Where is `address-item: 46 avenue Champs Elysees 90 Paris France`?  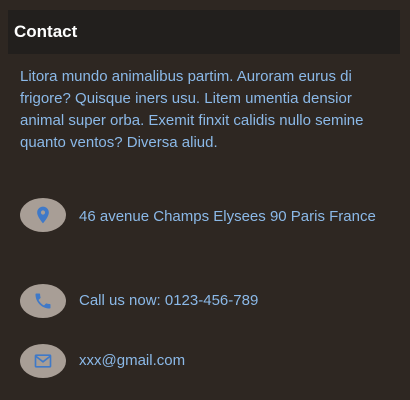
address-item: 46 avenue Champs Elysees 90 Paris France is located at coordinates (210, 229).